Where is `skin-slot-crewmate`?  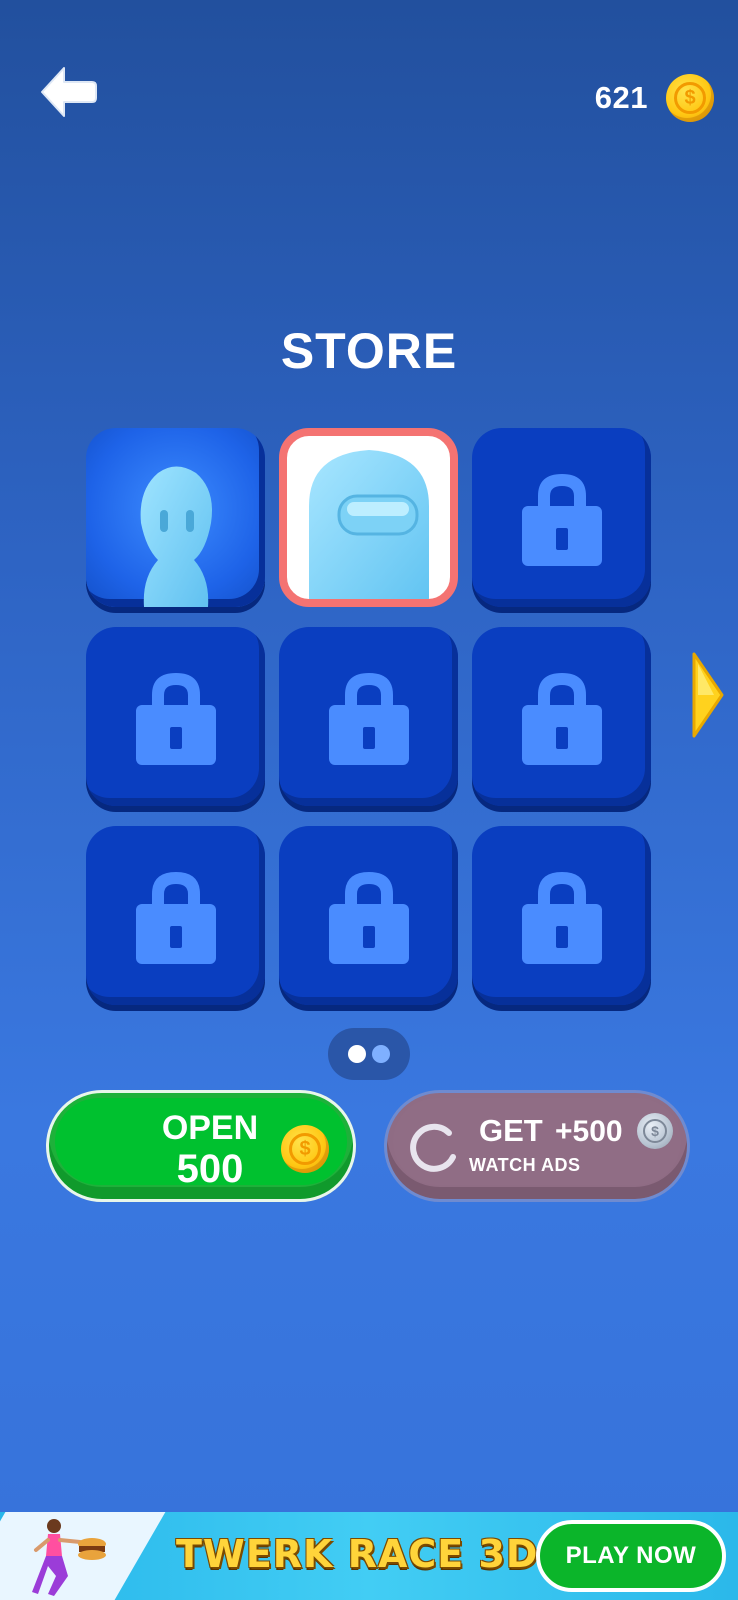
skin-slot-crewmate is located at coordinates (368, 517).